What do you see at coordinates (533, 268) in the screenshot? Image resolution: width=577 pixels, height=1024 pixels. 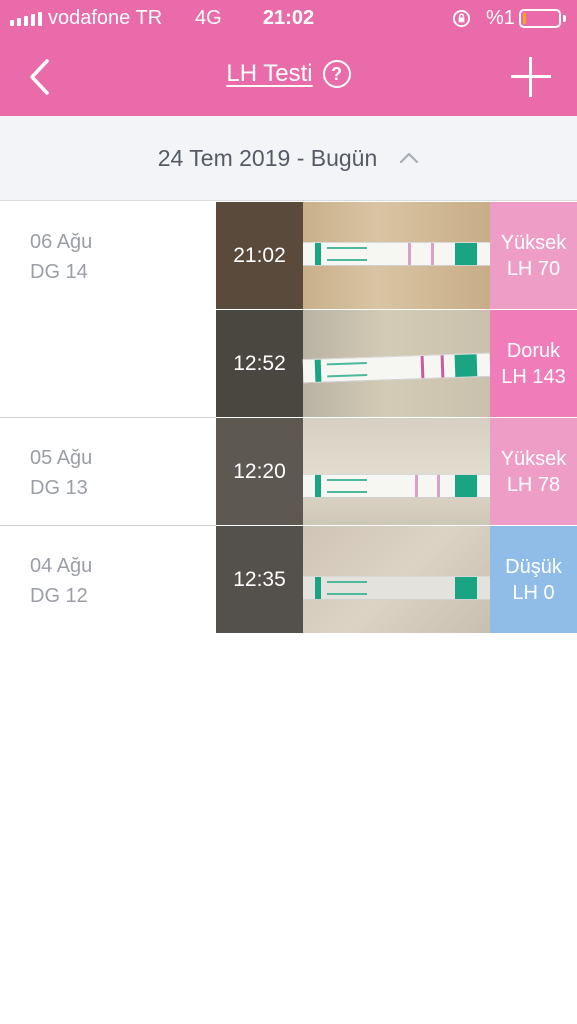 I see `result-value: LH 70` at bounding box center [533, 268].